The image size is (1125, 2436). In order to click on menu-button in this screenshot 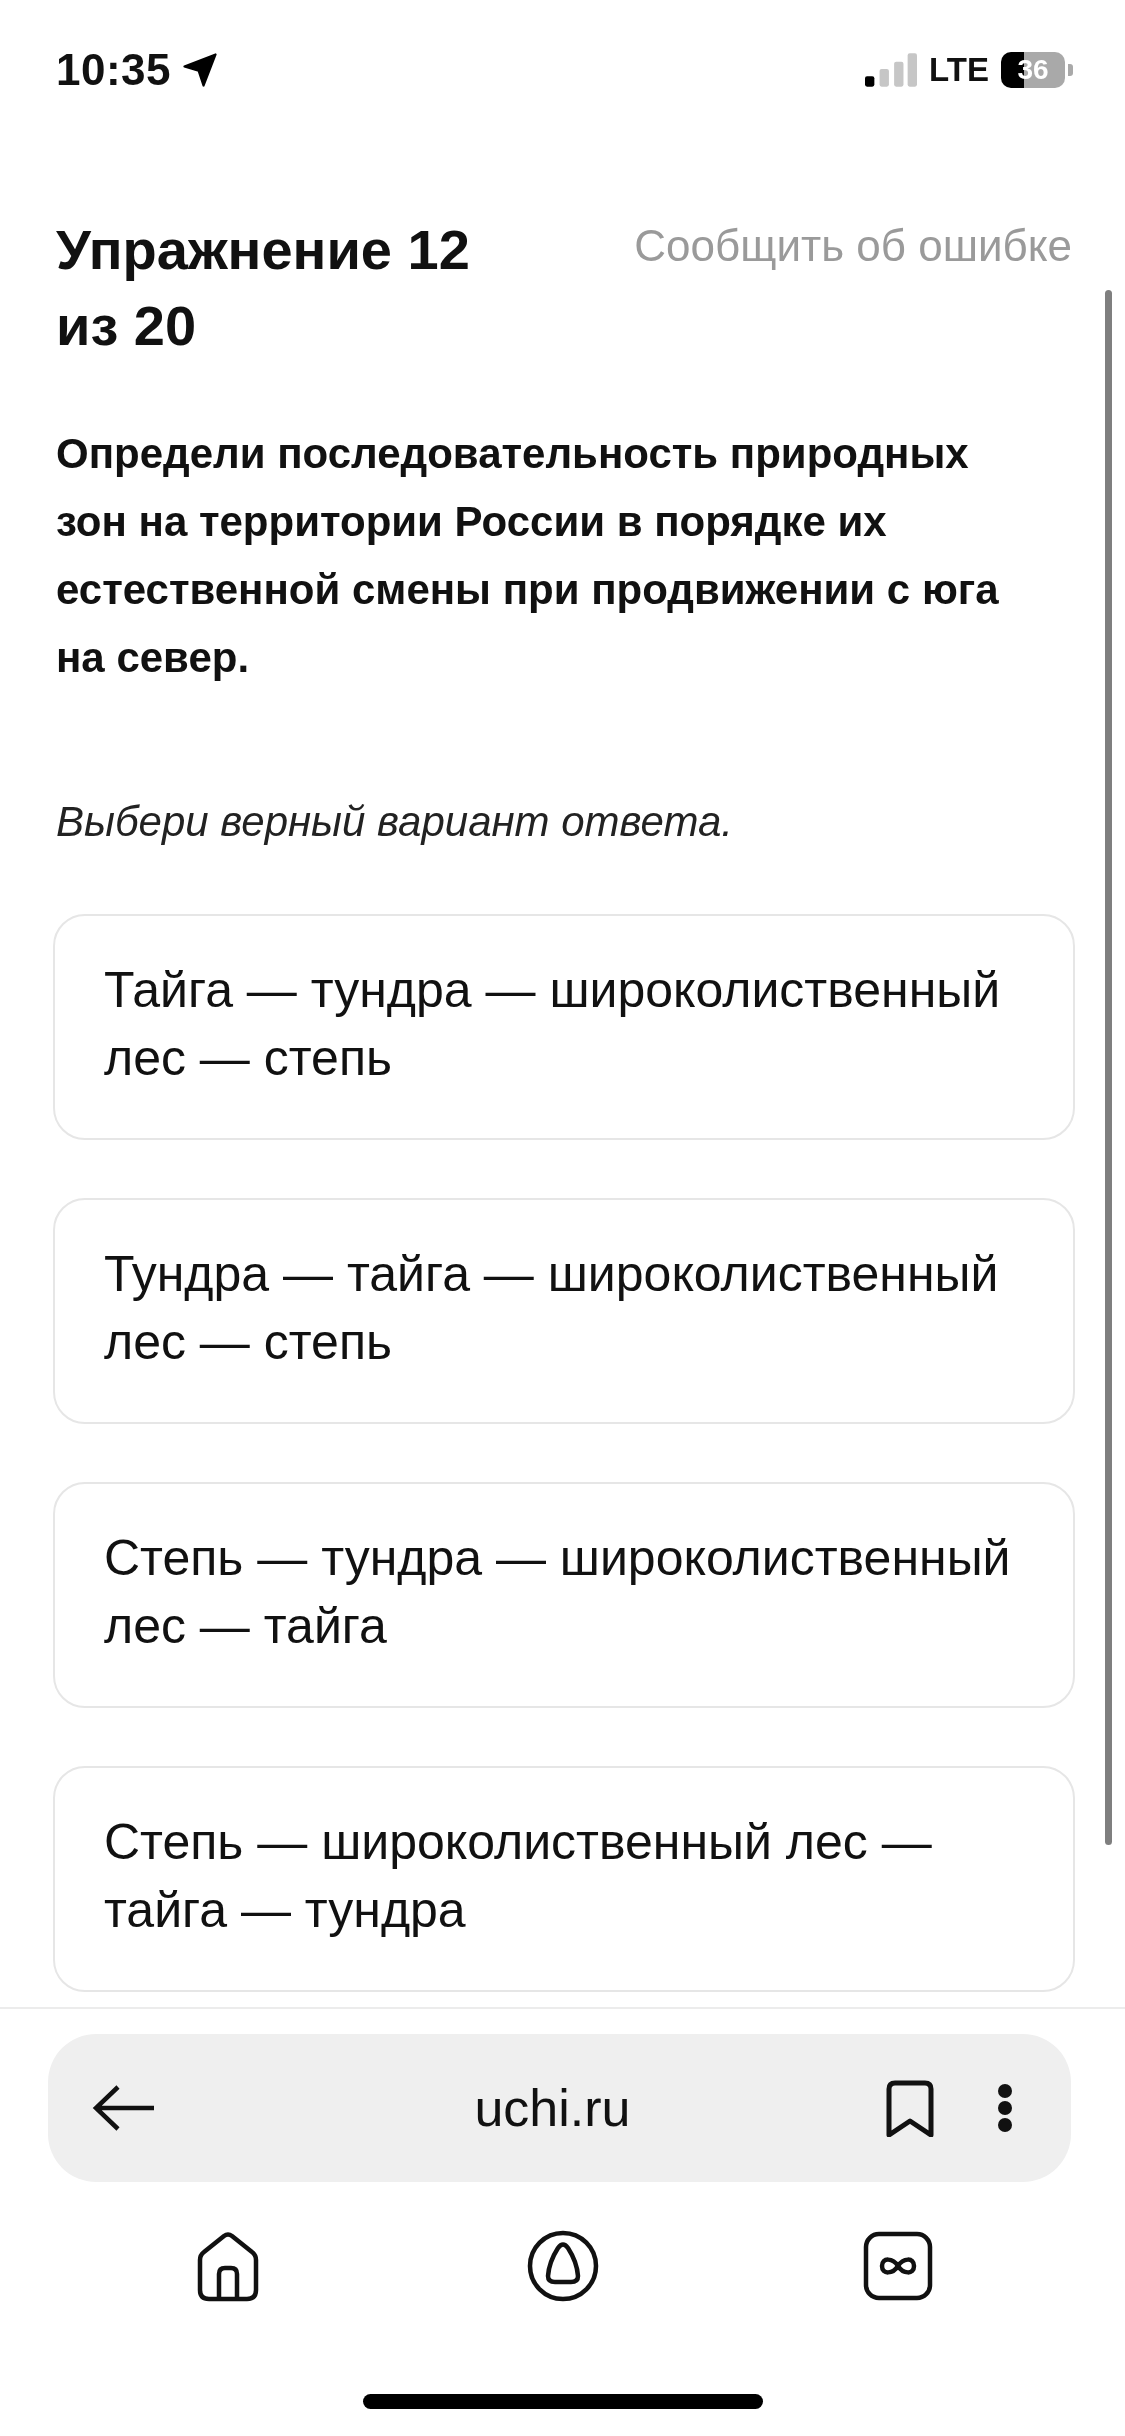, I will do `click(1005, 2108)`.